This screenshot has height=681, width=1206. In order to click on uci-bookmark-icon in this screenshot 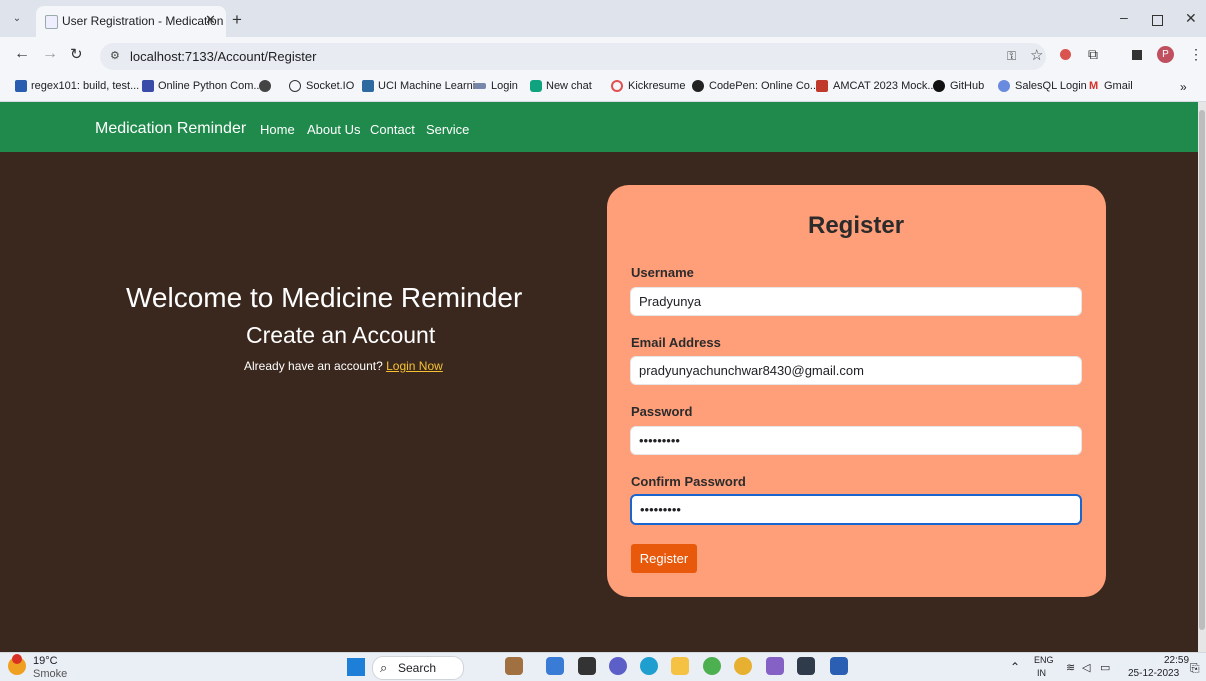, I will do `click(368, 86)`.